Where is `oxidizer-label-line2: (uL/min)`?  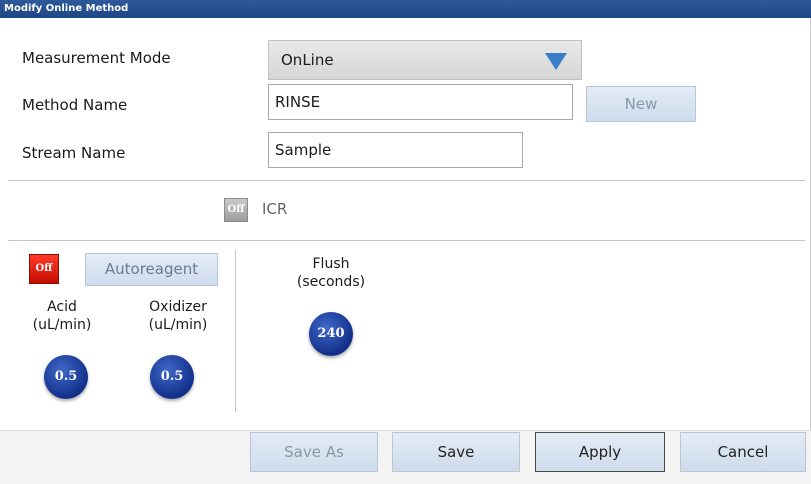 oxidizer-label-line2: (uL/min) is located at coordinates (178, 325).